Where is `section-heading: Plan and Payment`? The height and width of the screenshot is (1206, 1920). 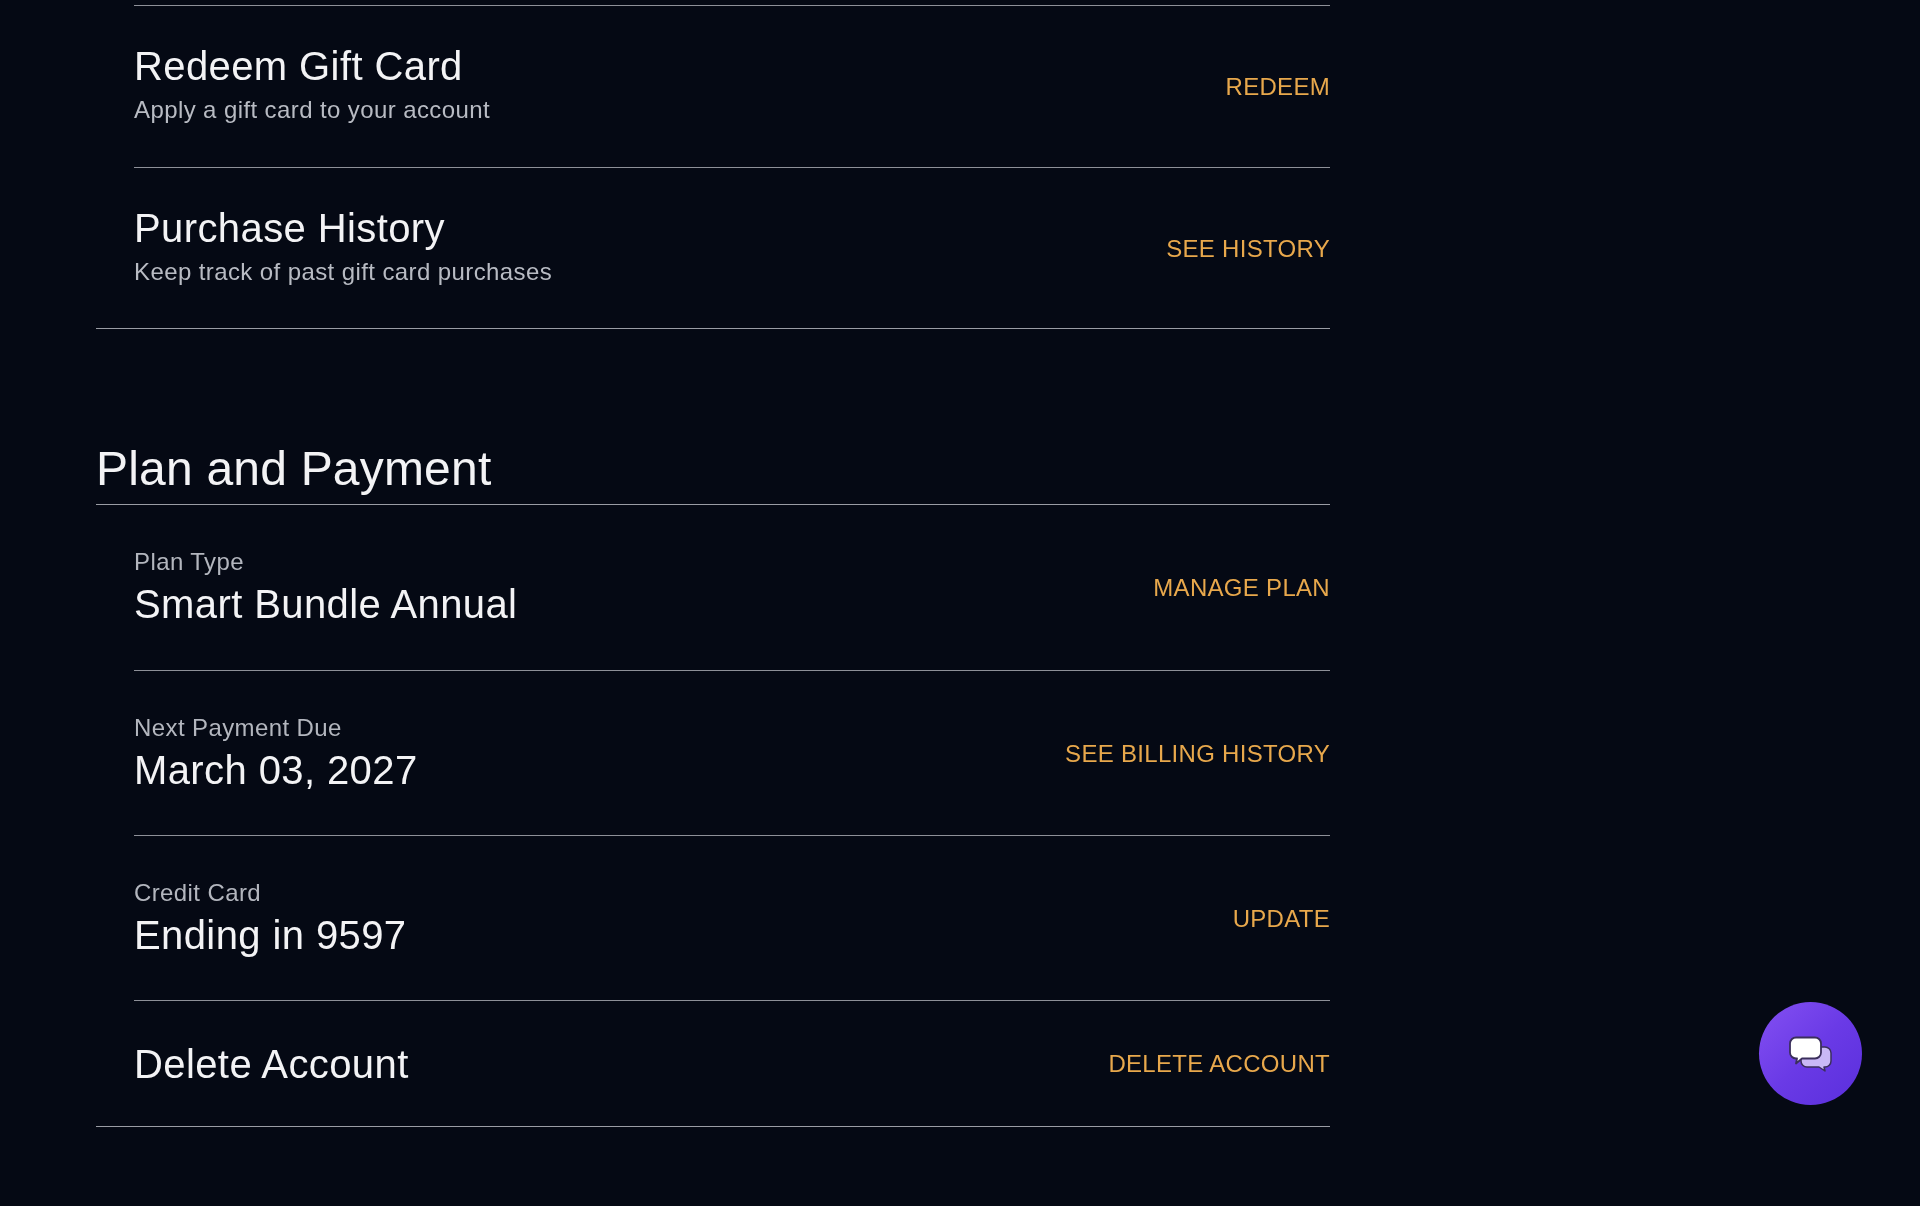
section-heading: Plan and Payment is located at coordinates (294, 468).